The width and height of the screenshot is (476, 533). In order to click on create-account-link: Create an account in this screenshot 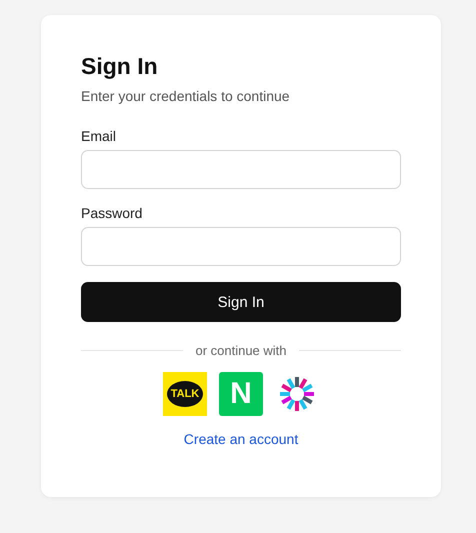, I will do `click(241, 439)`.